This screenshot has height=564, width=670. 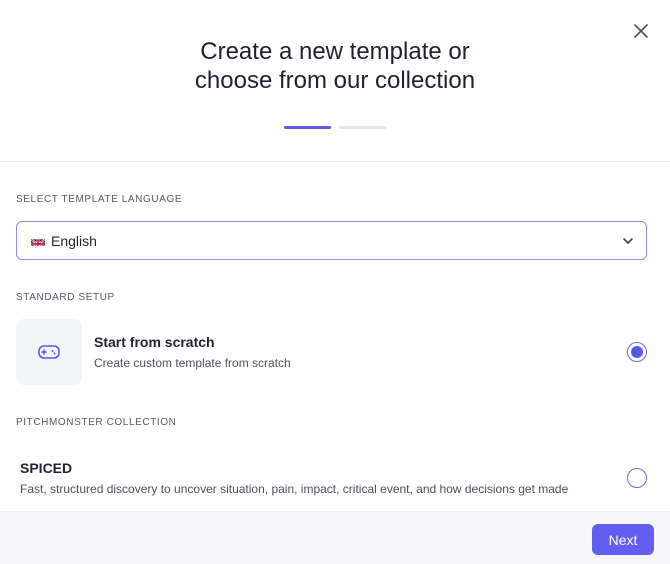 What do you see at coordinates (637, 478) in the screenshot?
I see `spiced-radio` at bounding box center [637, 478].